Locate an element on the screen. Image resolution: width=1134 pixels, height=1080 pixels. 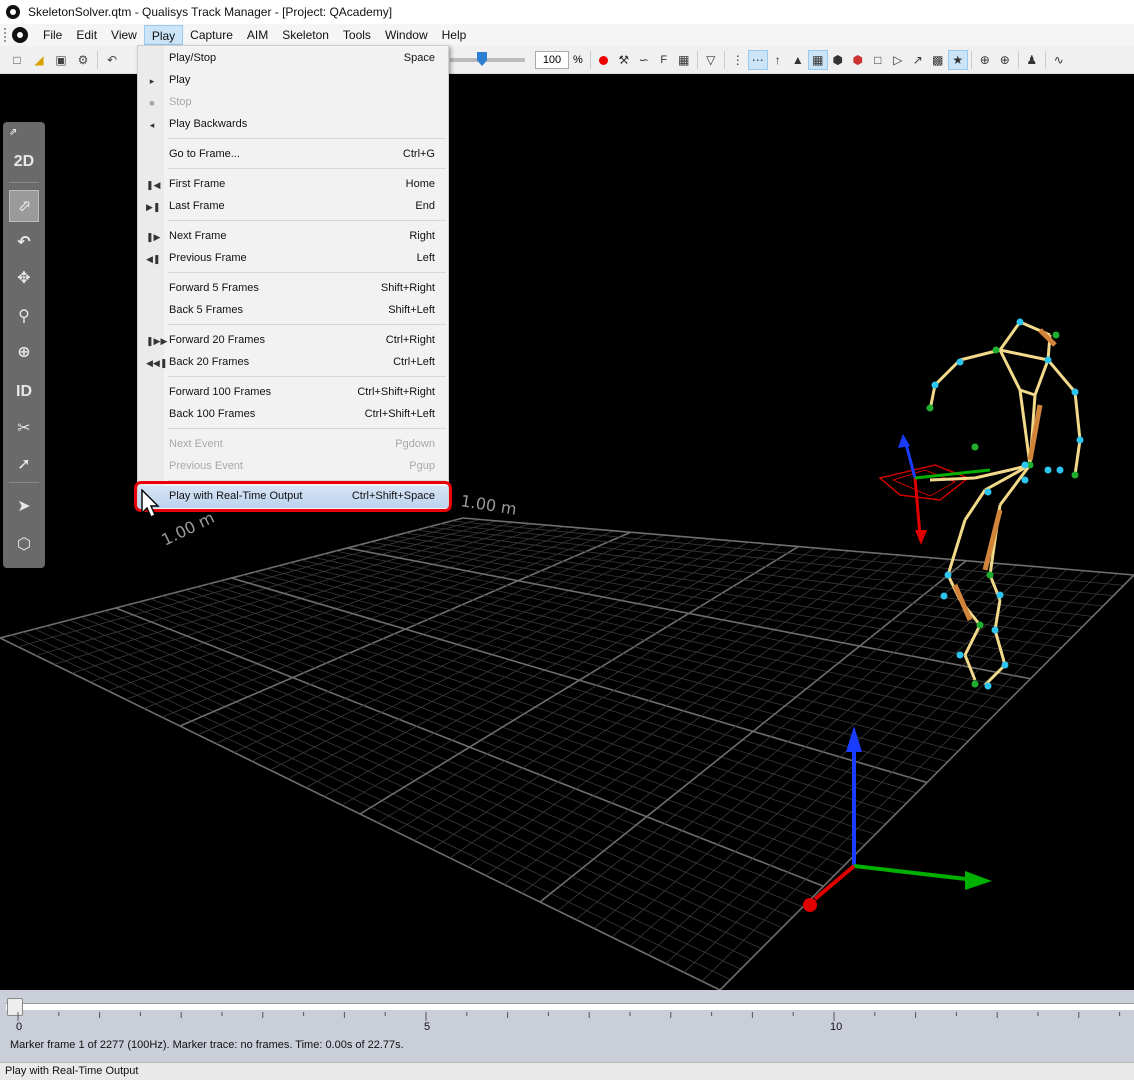
filter-icon: F is located at coordinates (664, 60).